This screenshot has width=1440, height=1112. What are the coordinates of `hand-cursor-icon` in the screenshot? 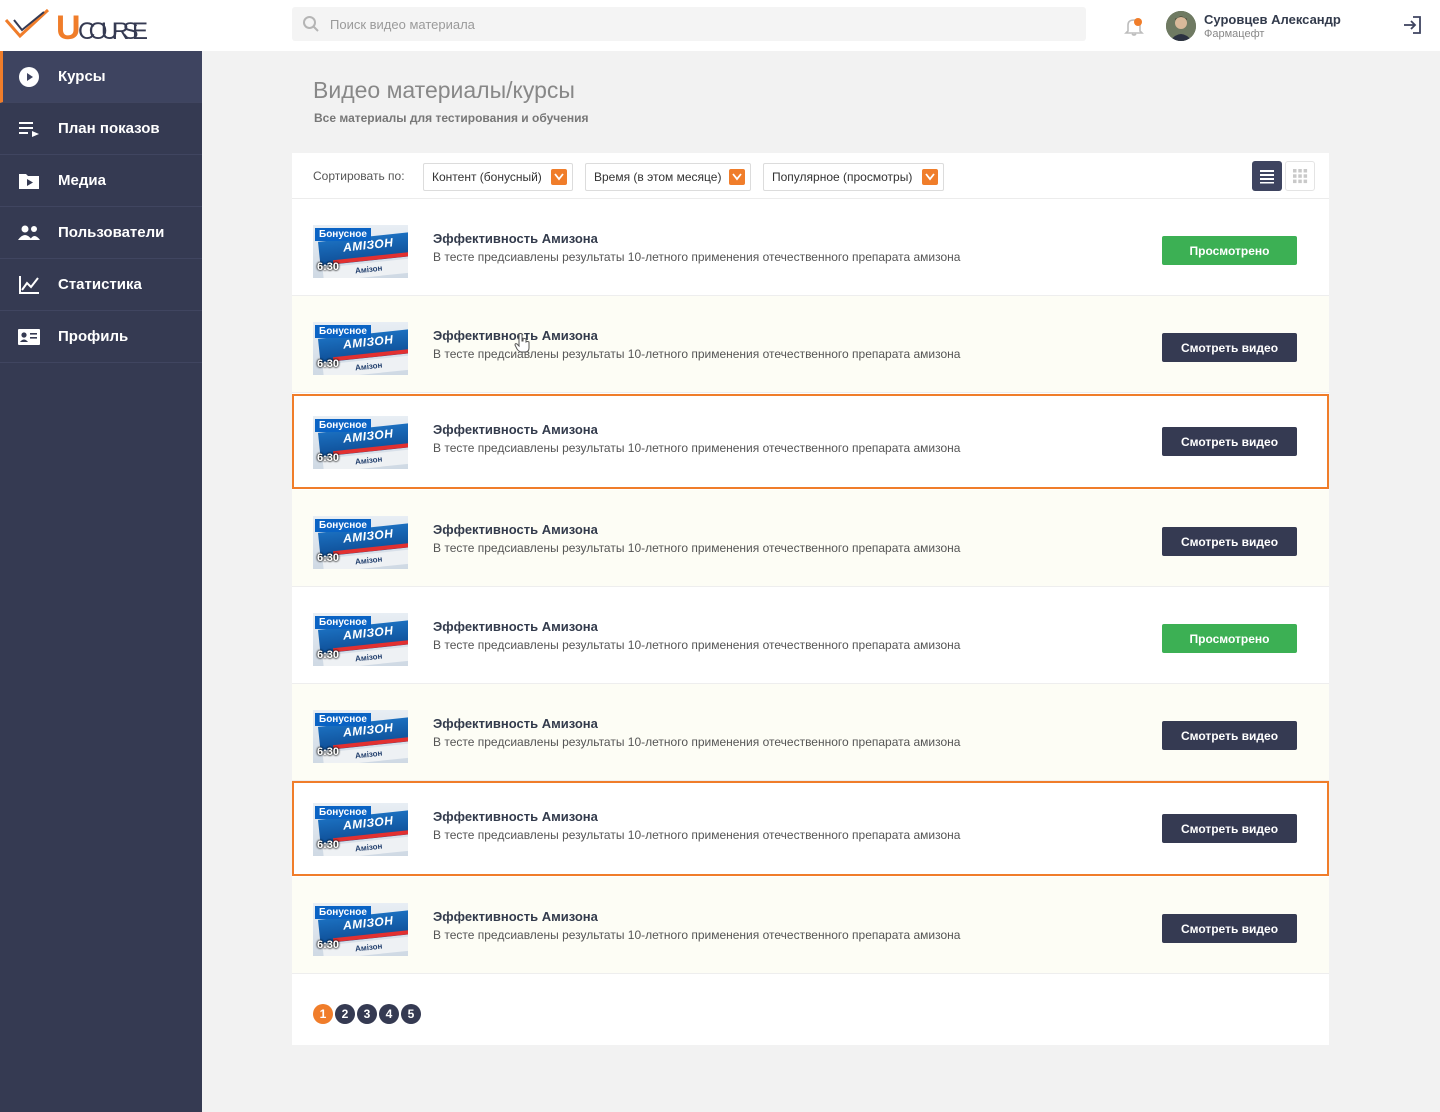 It's located at (522, 343).